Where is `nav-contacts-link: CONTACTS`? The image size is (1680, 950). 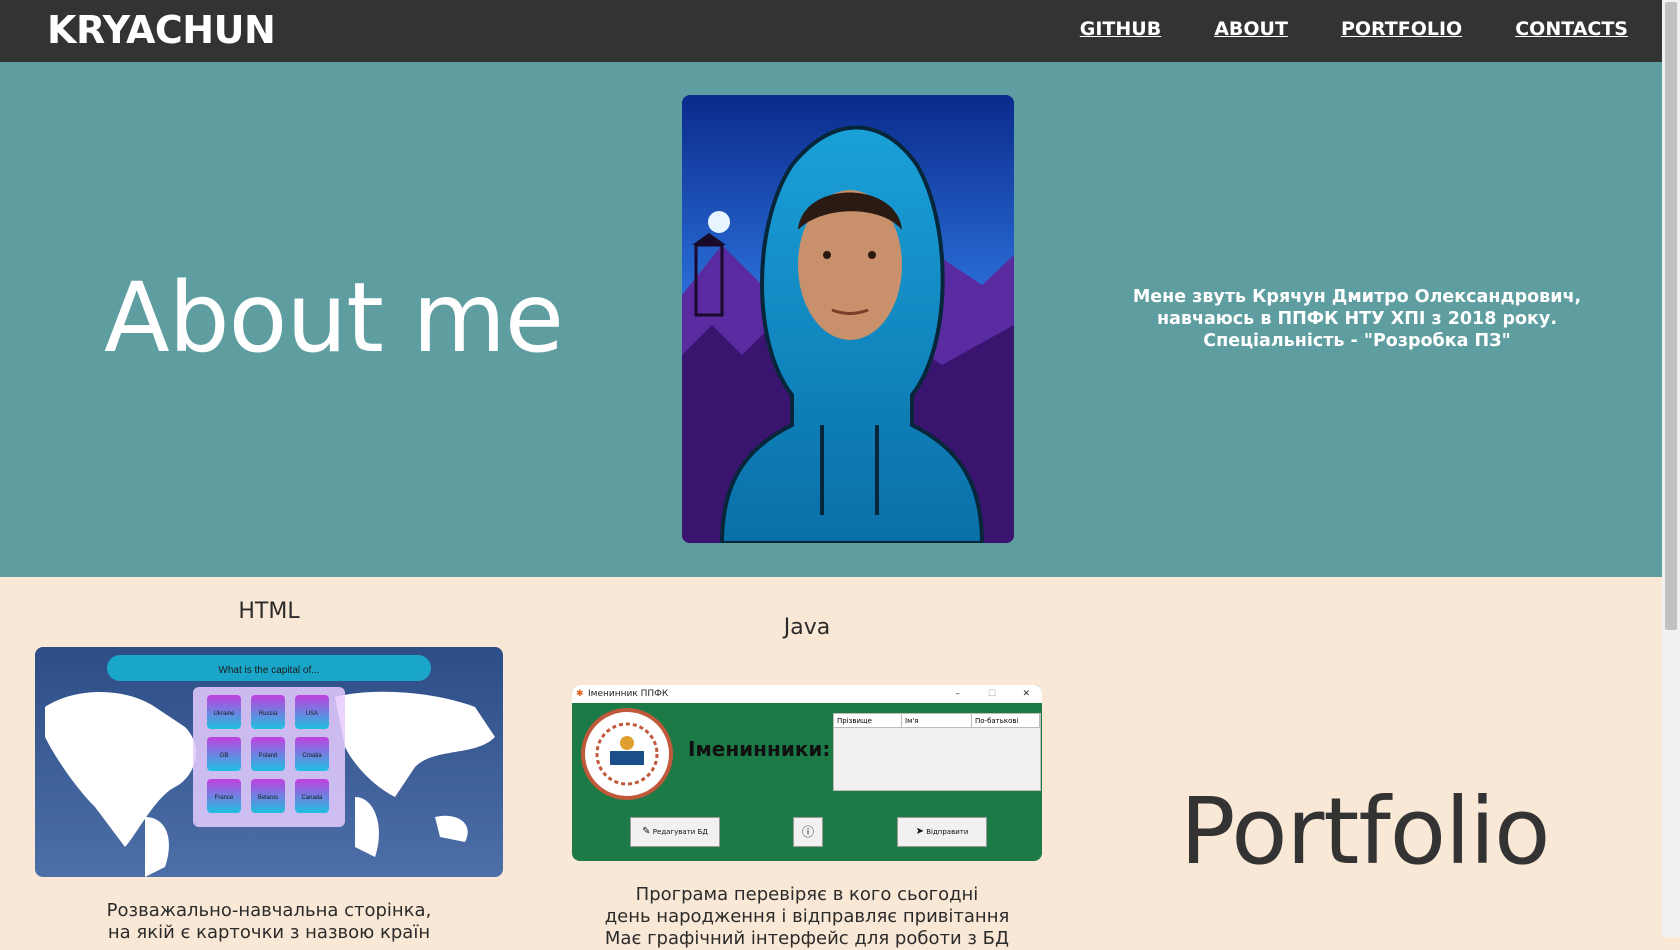 nav-contacts-link: CONTACTS is located at coordinates (1571, 29).